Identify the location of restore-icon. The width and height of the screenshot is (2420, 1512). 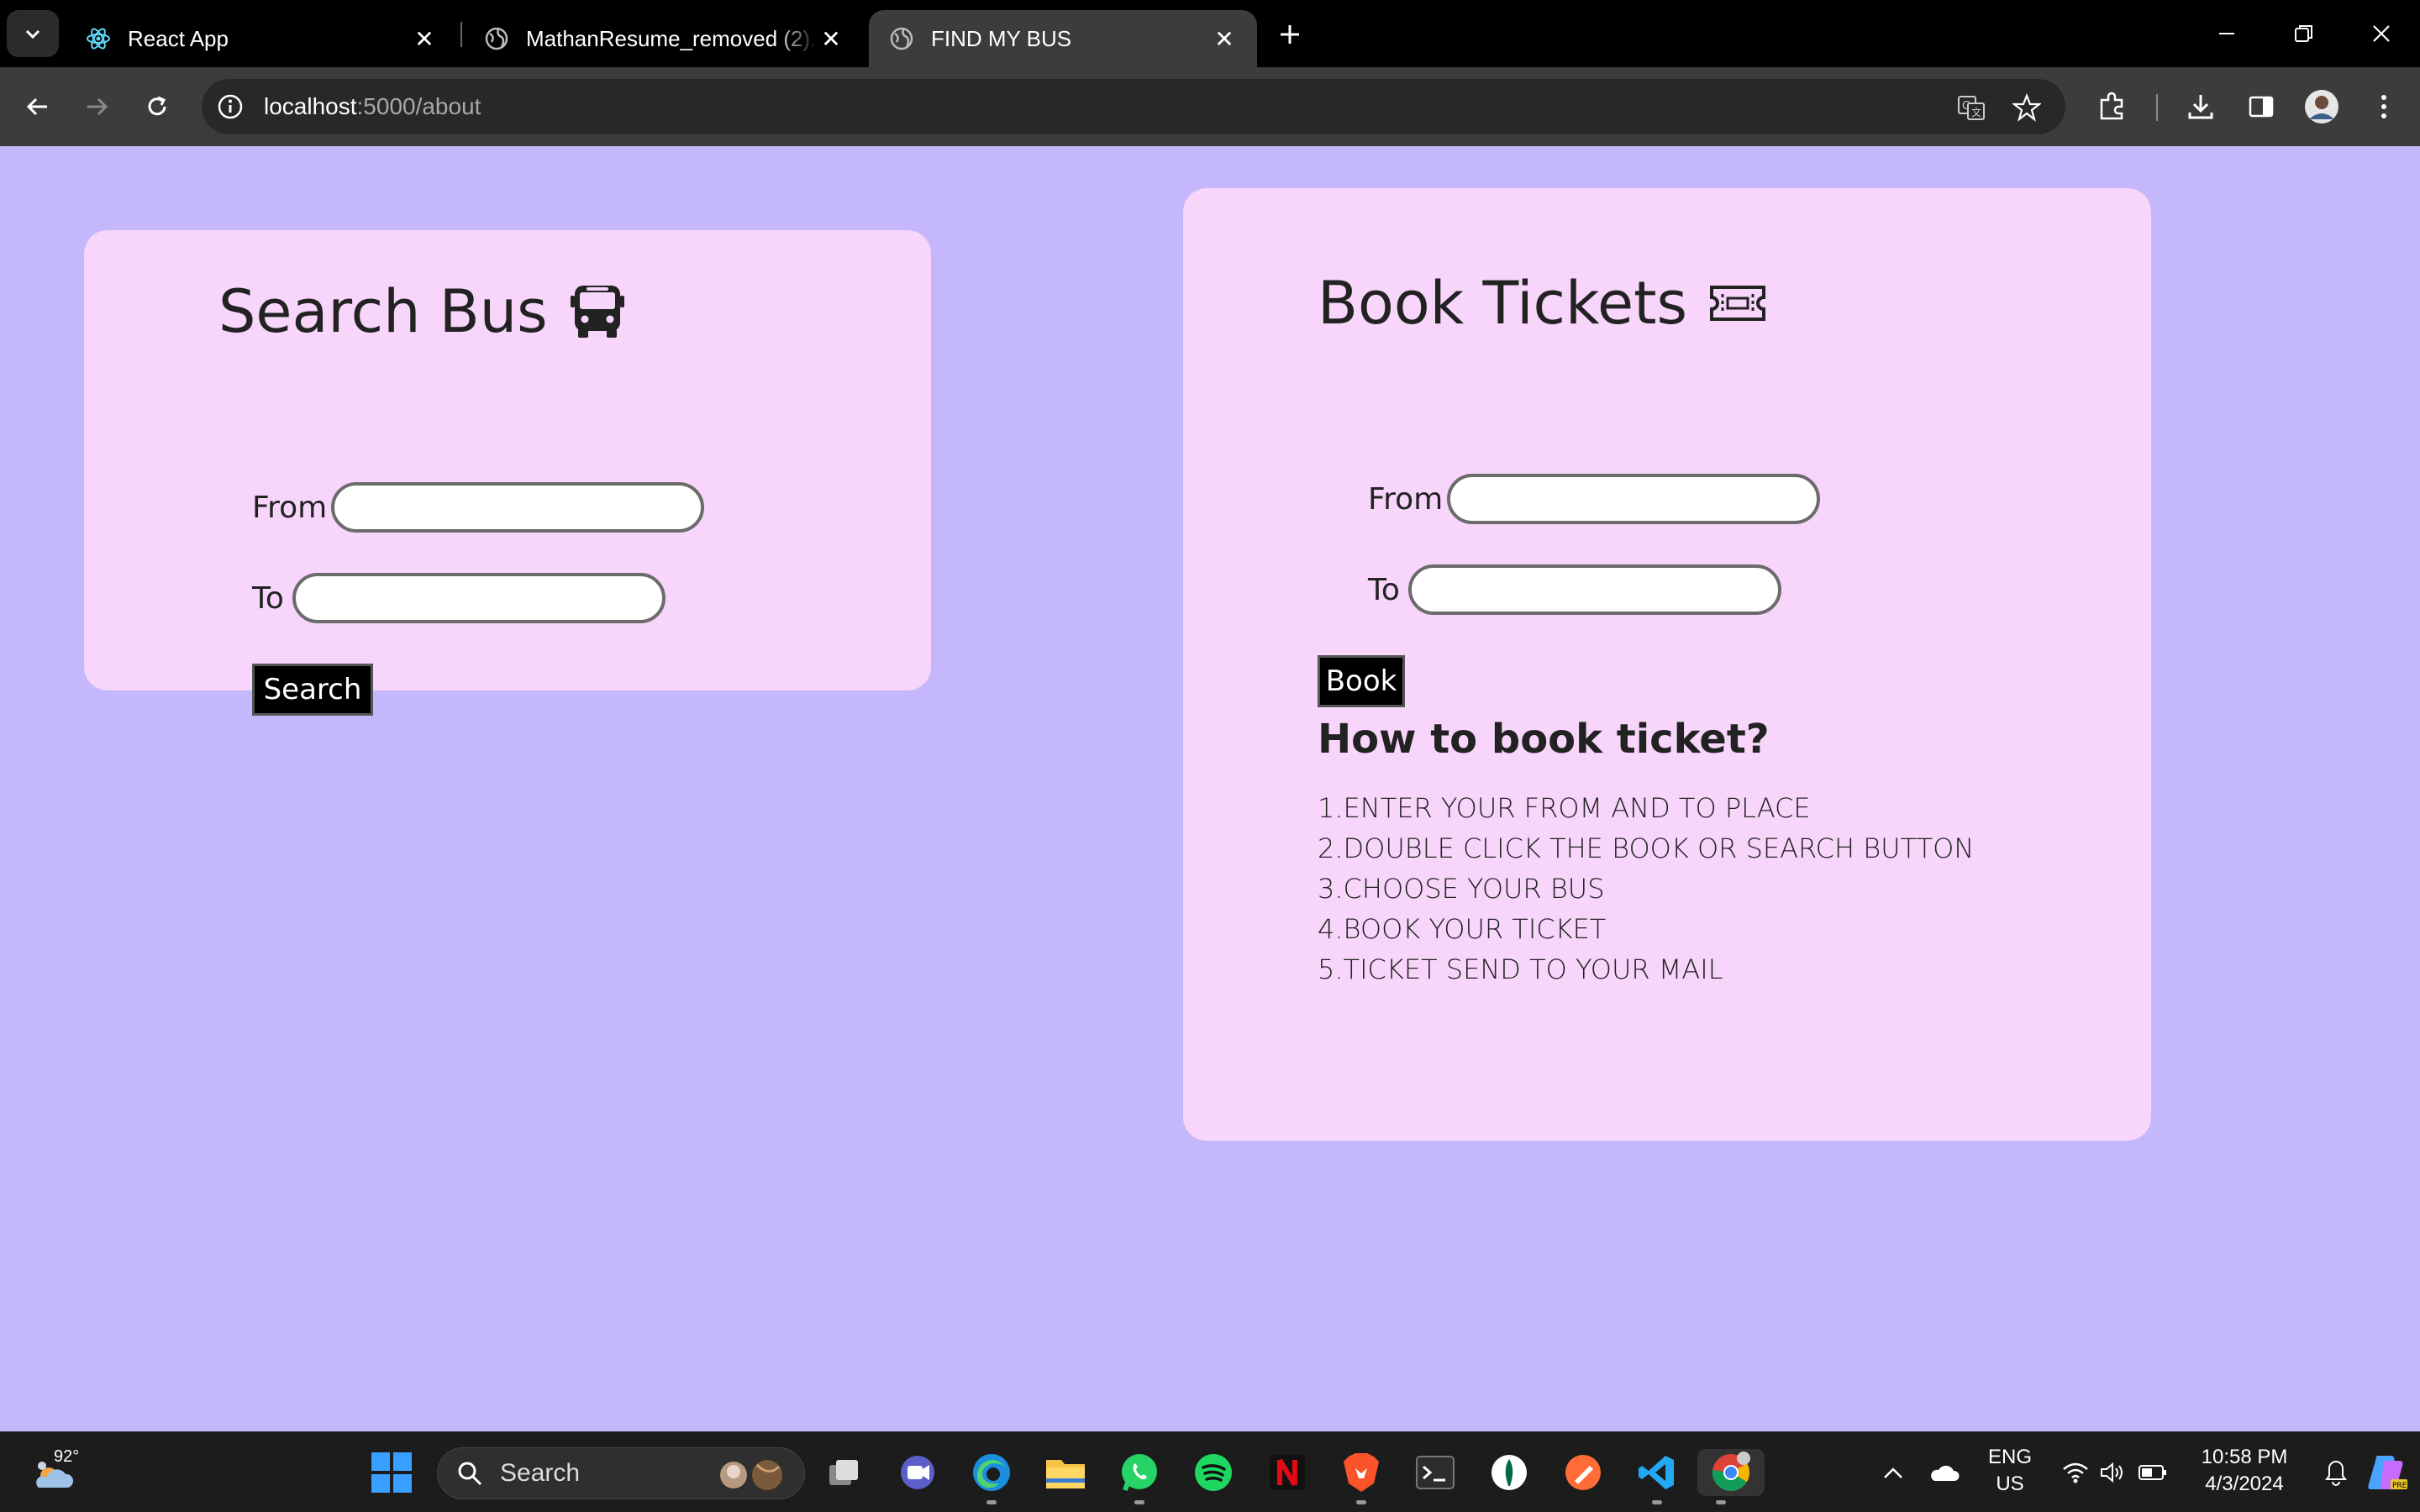
(2303, 33).